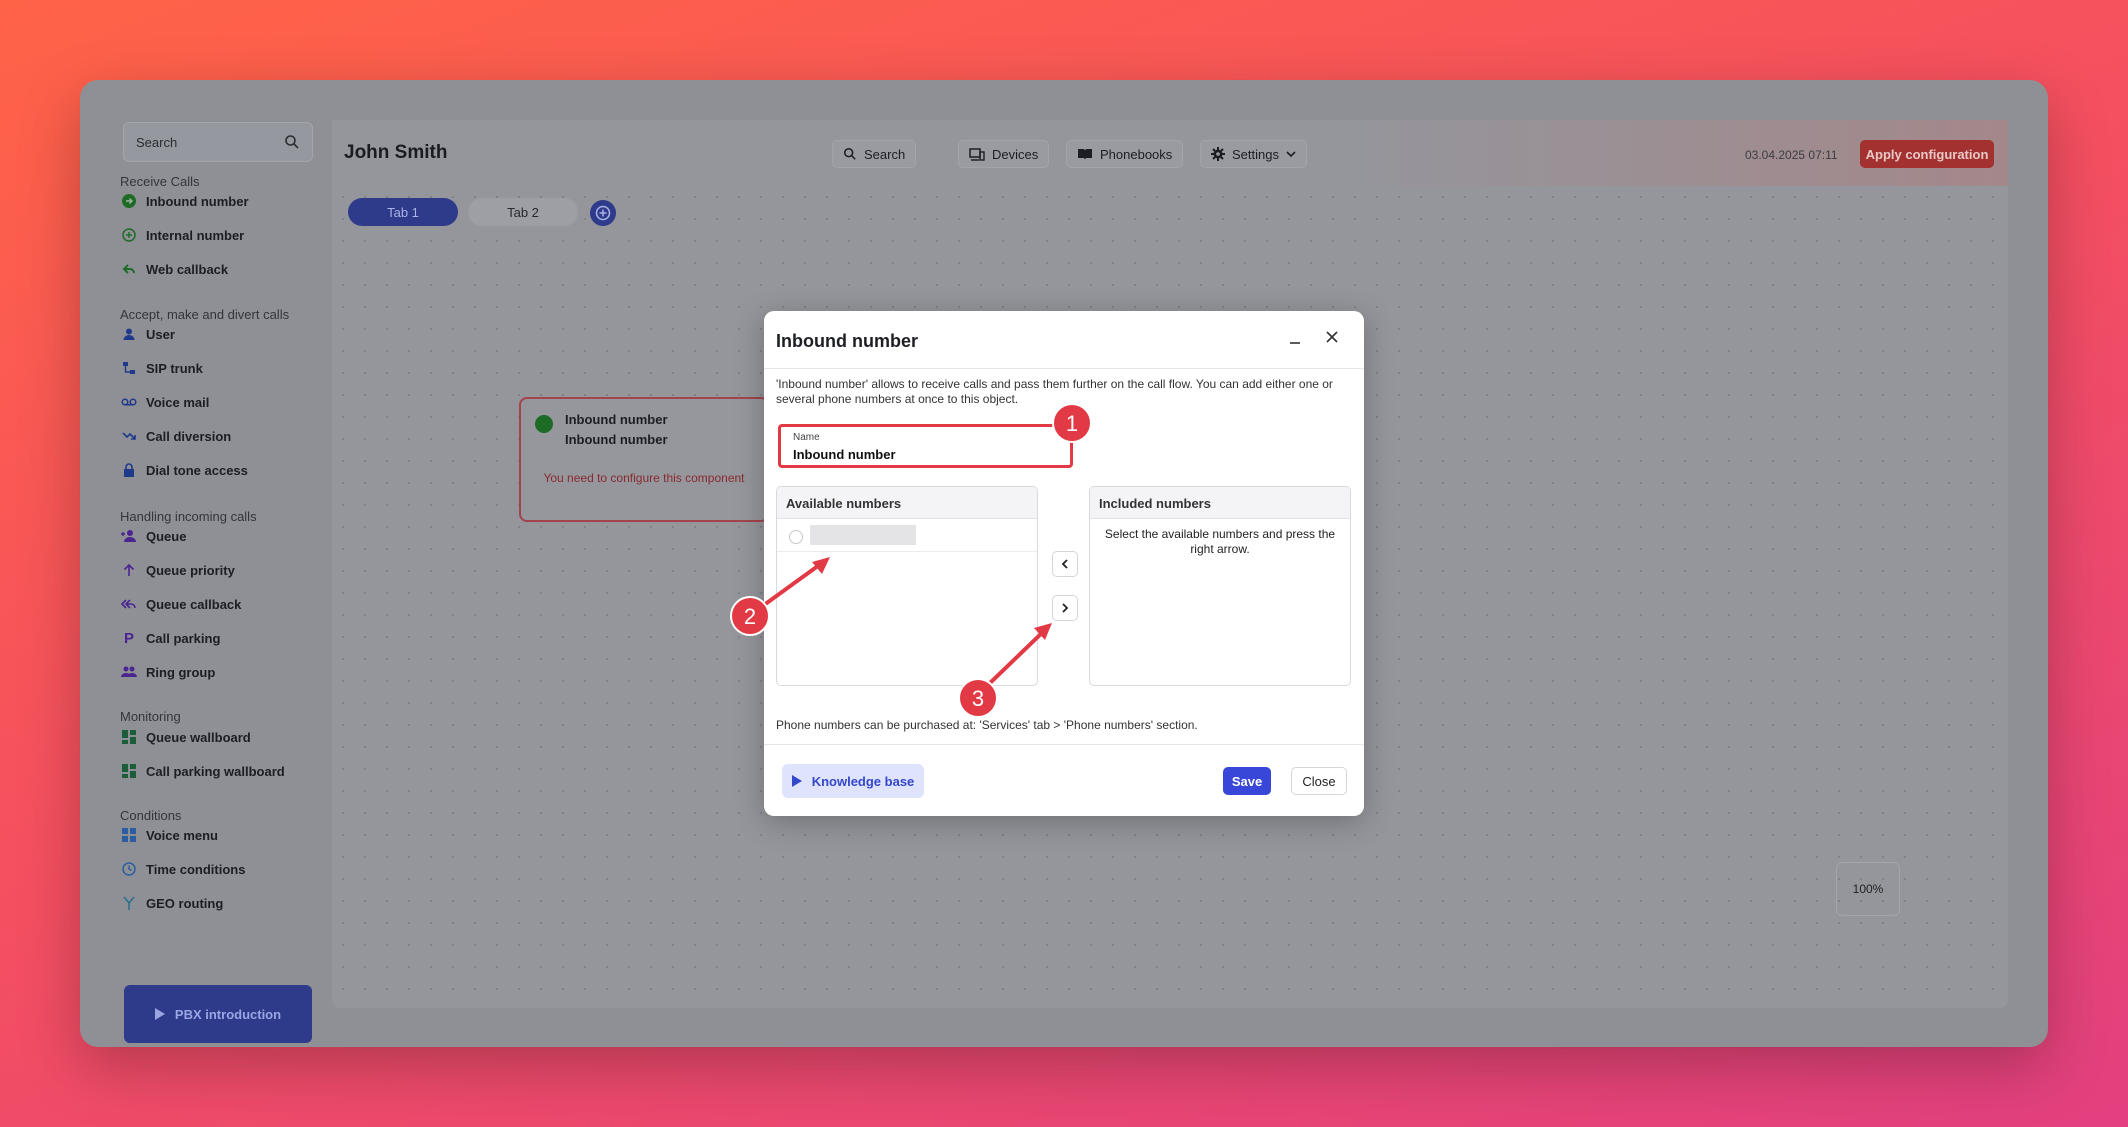 The height and width of the screenshot is (1127, 2128). What do you see at coordinates (129, 536) in the screenshot?
I see `queue-icon` at bounding box center [129, 536].